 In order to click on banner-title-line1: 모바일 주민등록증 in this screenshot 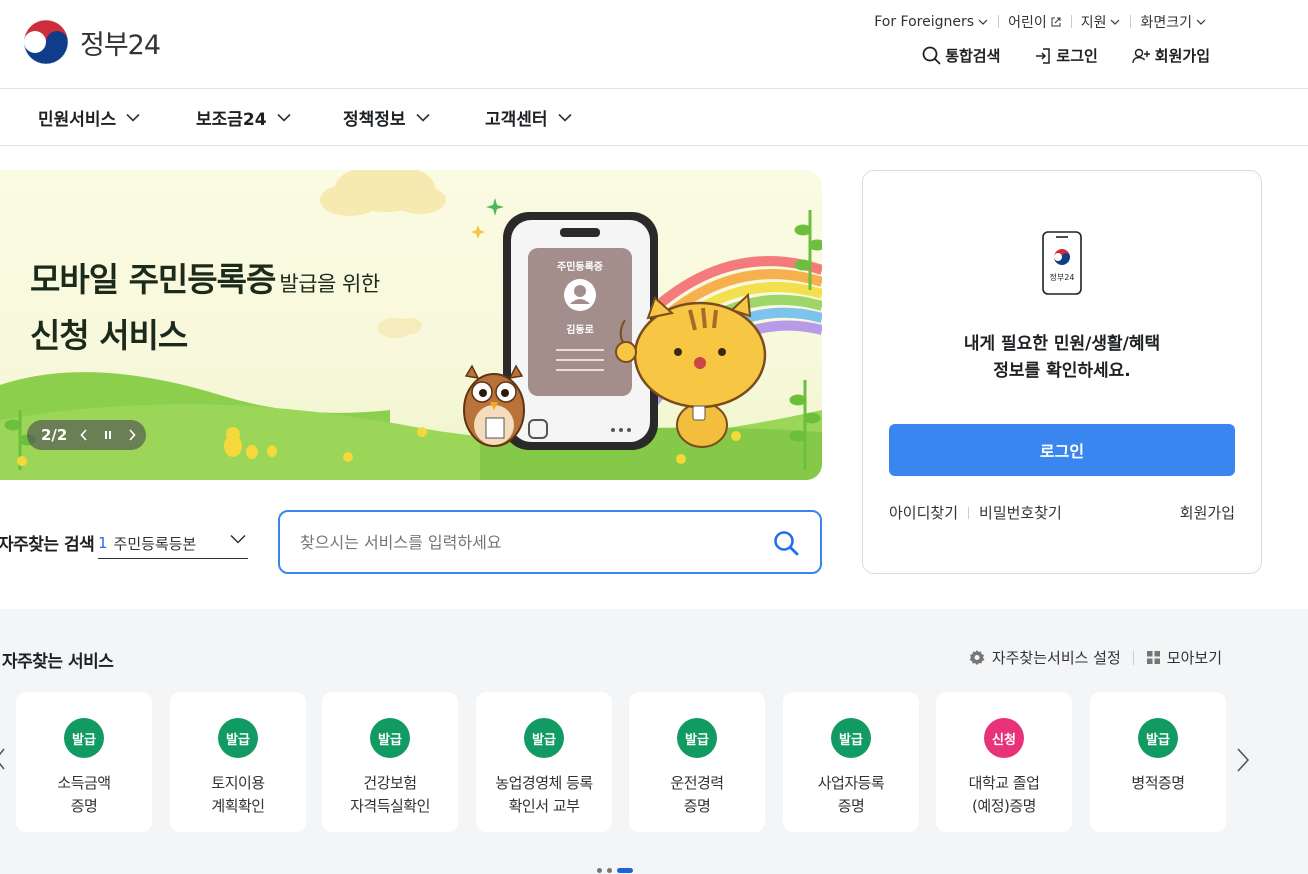, I will do `click(153, 279)`.